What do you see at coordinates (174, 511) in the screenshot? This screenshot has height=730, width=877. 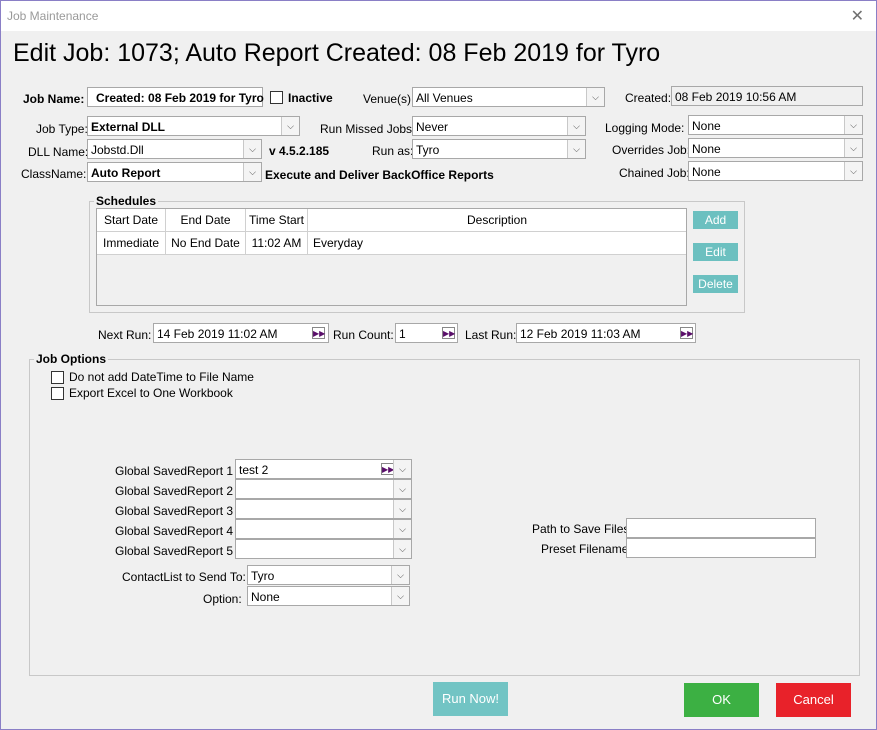 I see `saved-report-3-label: Global SavedReport 3` at bounding box center [174, 511].